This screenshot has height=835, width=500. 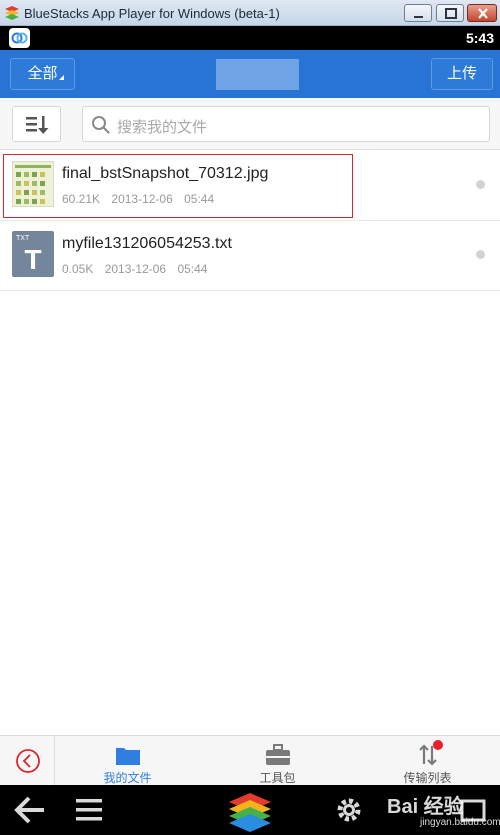 I want to click on nav-settings-button, so click(x=349, y=810).